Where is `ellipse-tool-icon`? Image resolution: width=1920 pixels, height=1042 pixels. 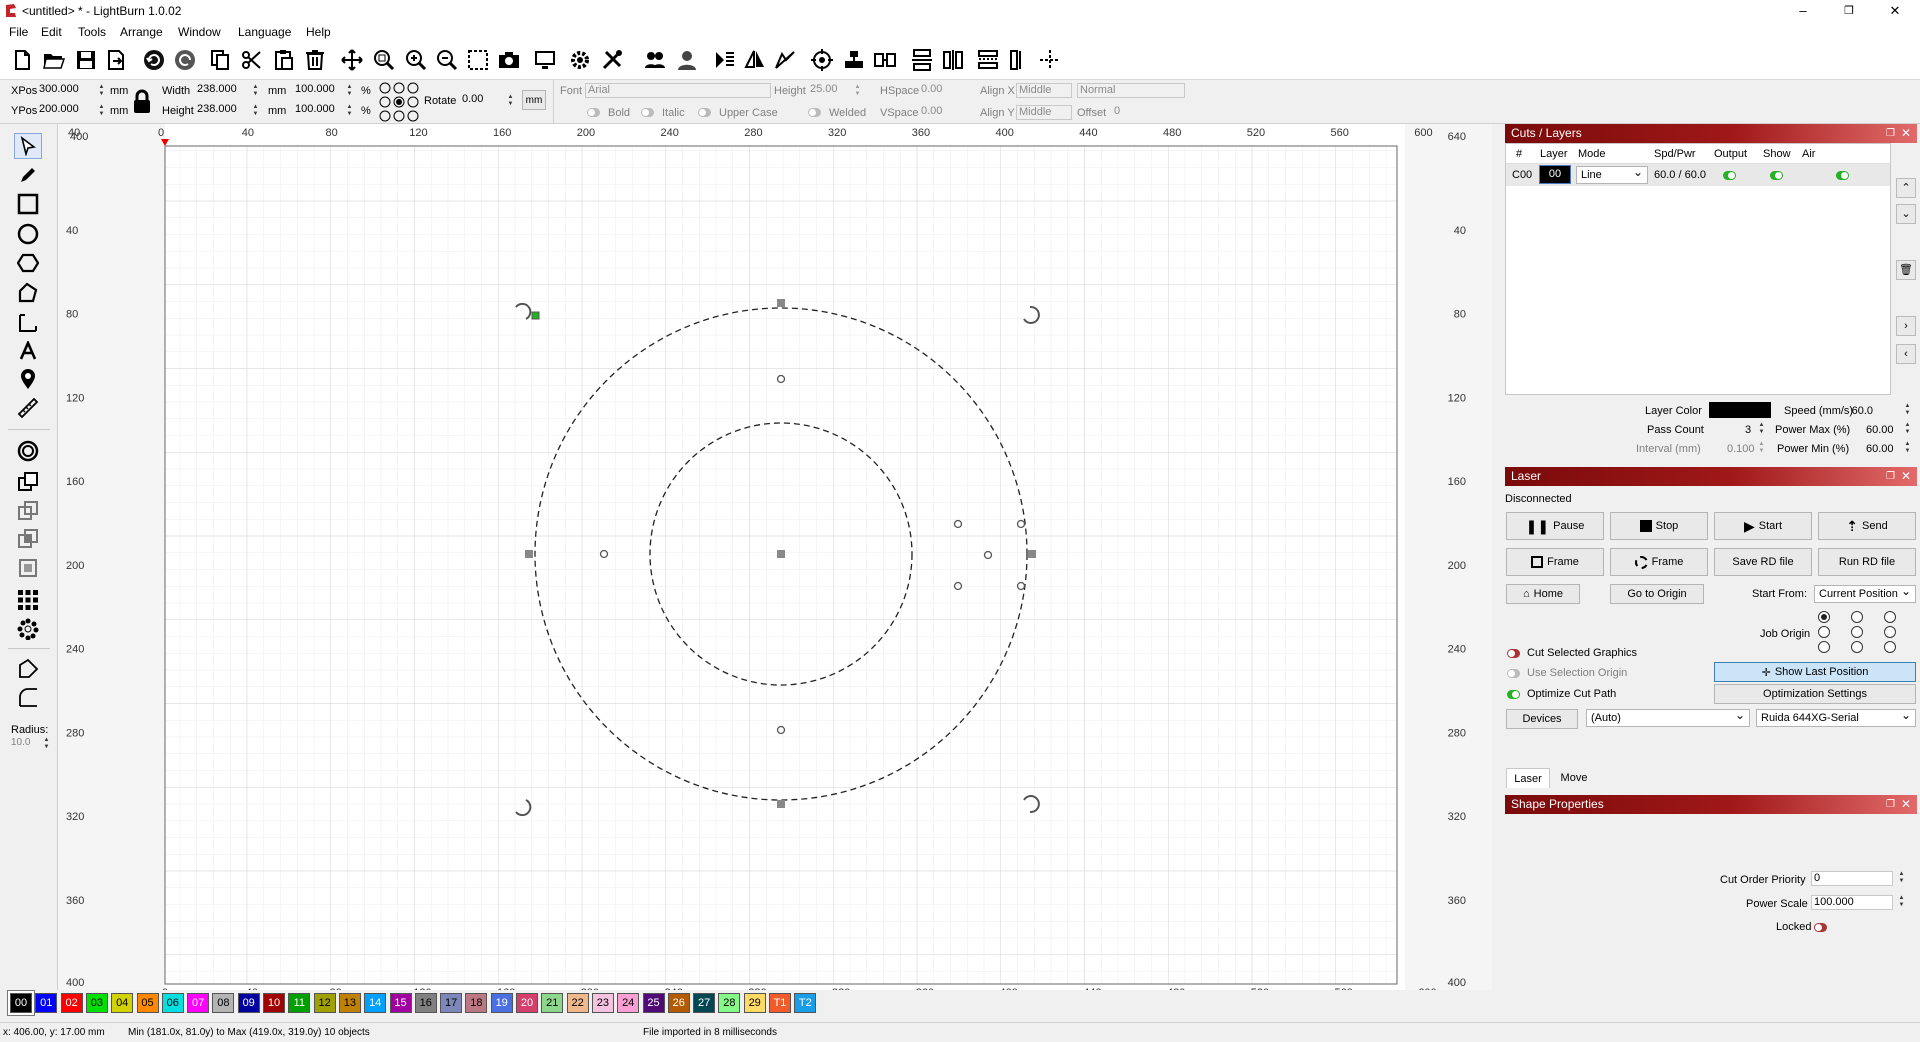 ellipse-tool-icon is located at coordinates (28, 234).